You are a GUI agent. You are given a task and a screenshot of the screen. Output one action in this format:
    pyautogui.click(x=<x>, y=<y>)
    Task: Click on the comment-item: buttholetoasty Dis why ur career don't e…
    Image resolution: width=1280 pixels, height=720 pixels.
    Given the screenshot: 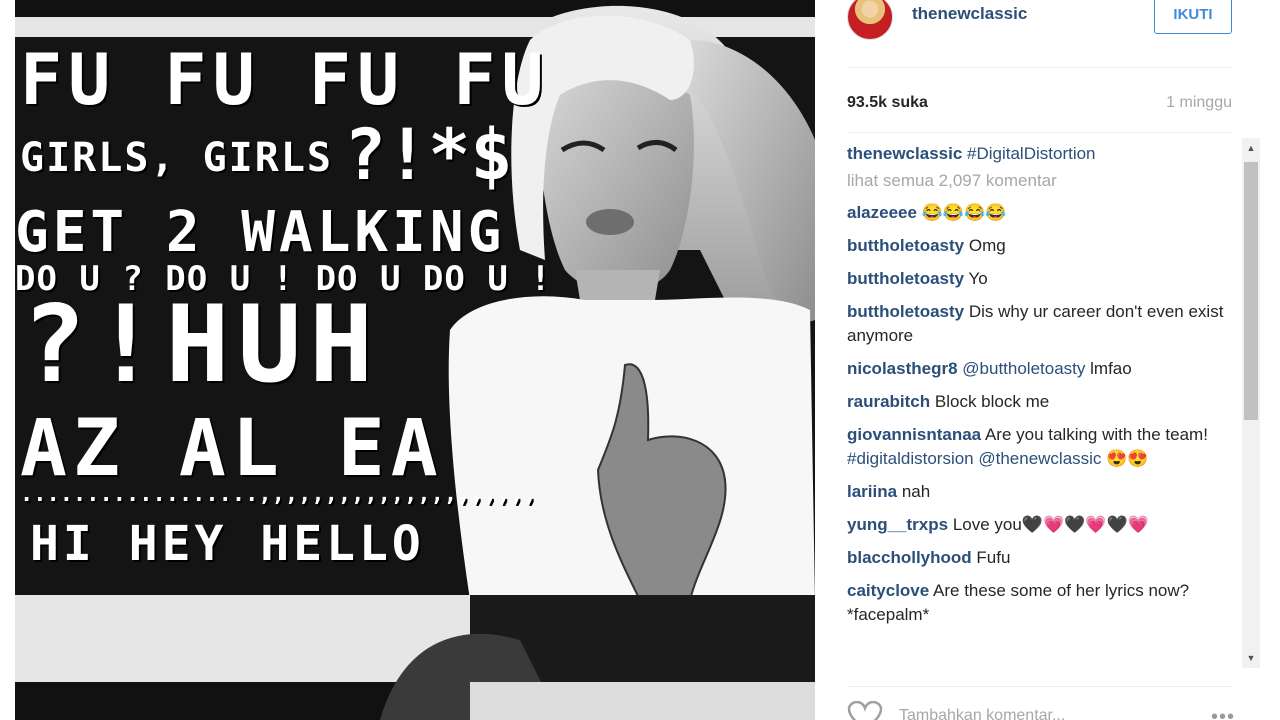 What is the action you would take?
    pyautogui.click(x=1039, y=324)
    